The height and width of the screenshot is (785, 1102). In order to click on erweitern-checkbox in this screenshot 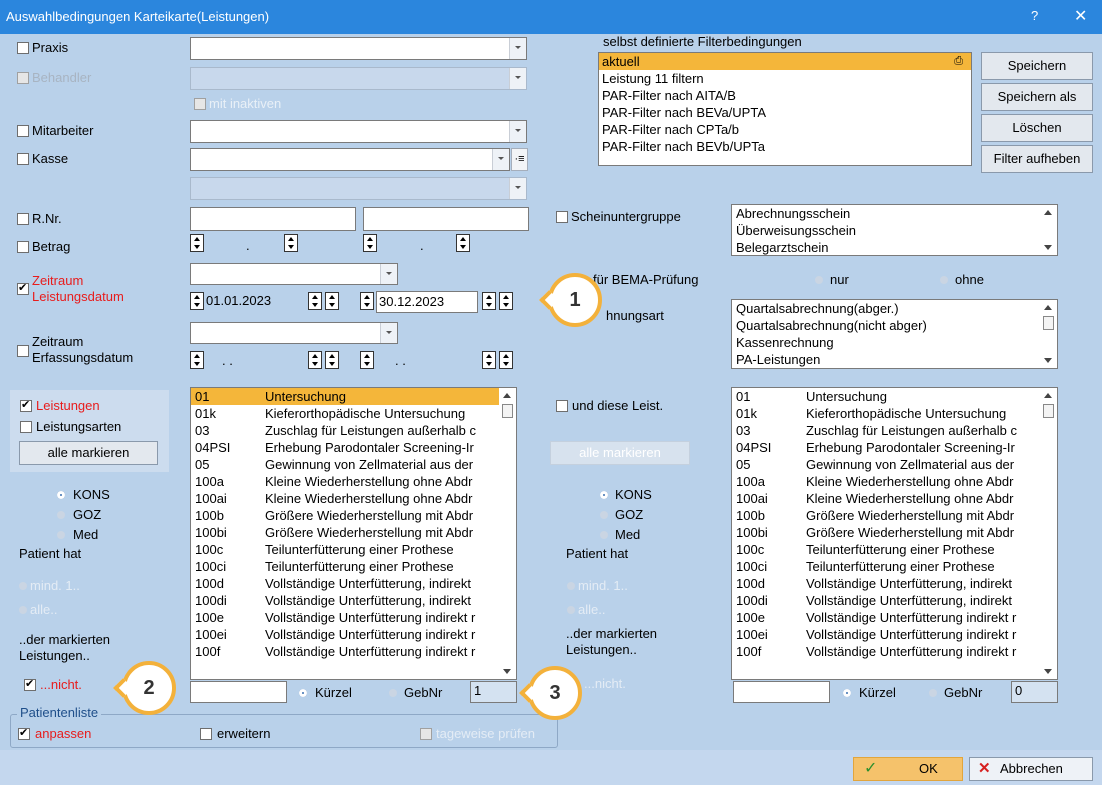, I will do `click(206, 734)`.